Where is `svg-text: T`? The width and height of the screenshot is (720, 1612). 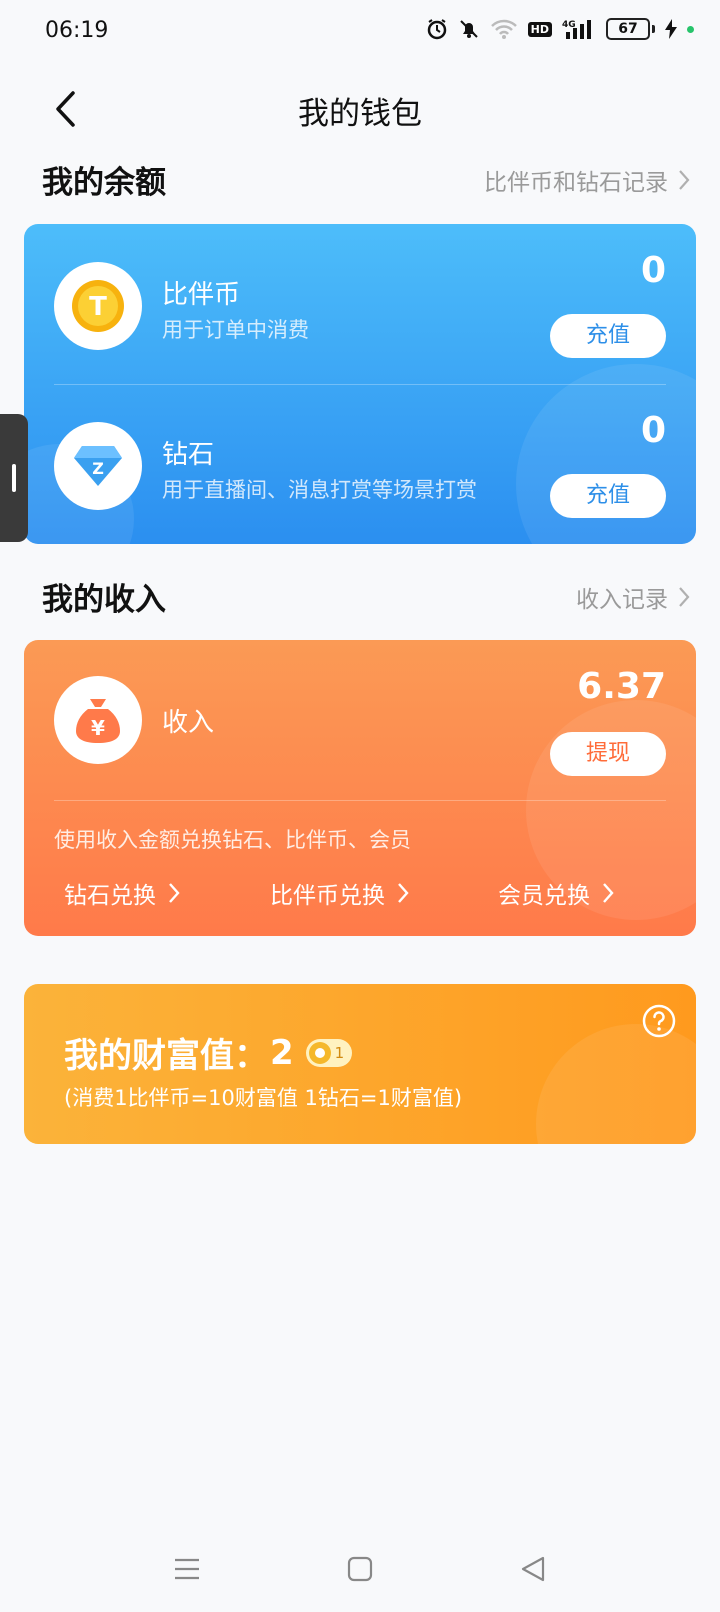
svg-text: T is located at coordinates (98, 307).